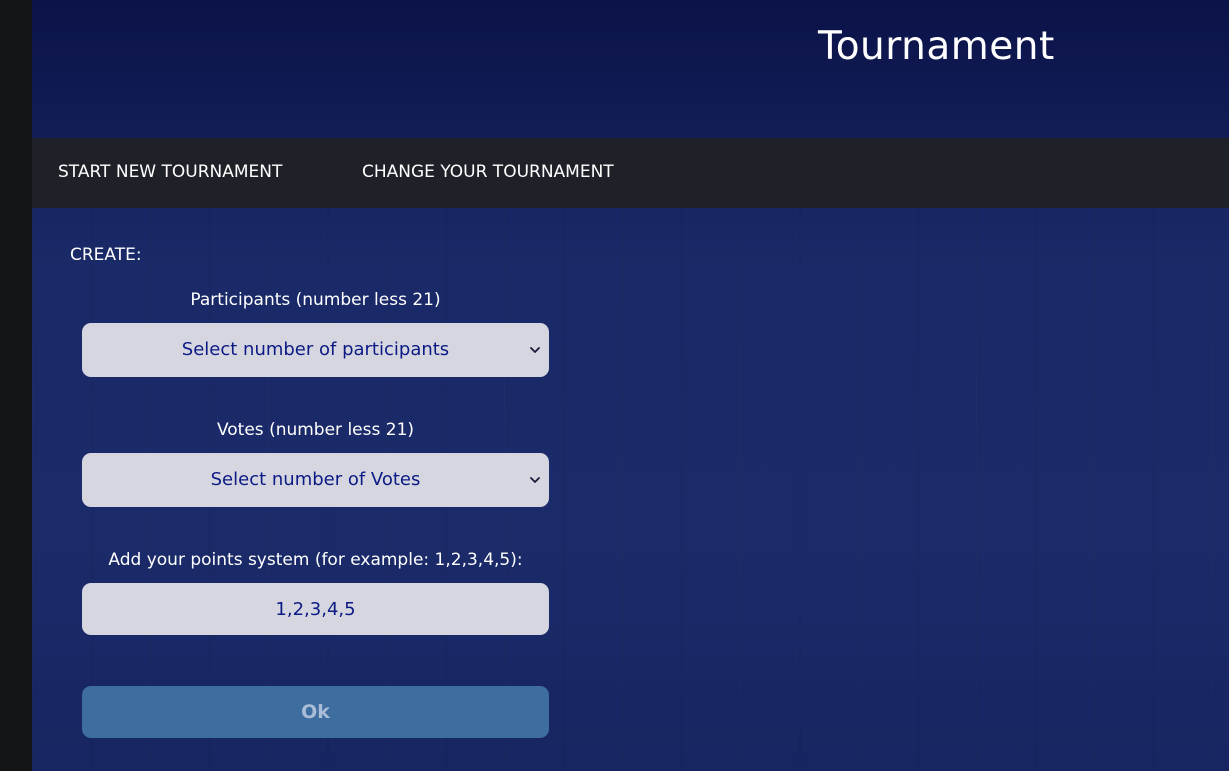 The image size is (1229, 771). I want to click on points-system-input, so click(315, 609).